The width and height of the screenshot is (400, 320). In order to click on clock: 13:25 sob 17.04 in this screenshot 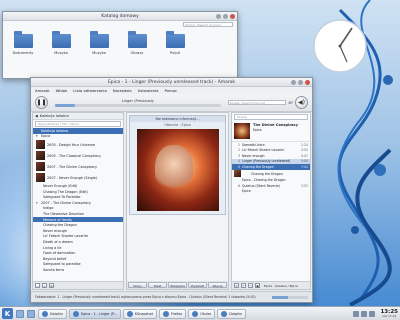, I will do `click(389, 313)`.